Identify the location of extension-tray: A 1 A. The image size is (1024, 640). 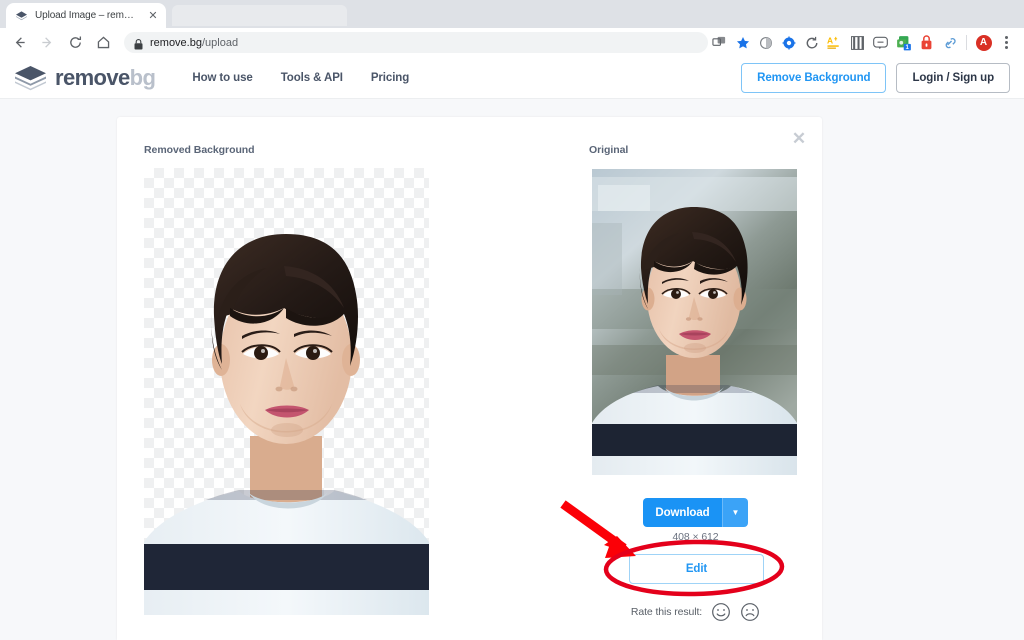
(866, 43).